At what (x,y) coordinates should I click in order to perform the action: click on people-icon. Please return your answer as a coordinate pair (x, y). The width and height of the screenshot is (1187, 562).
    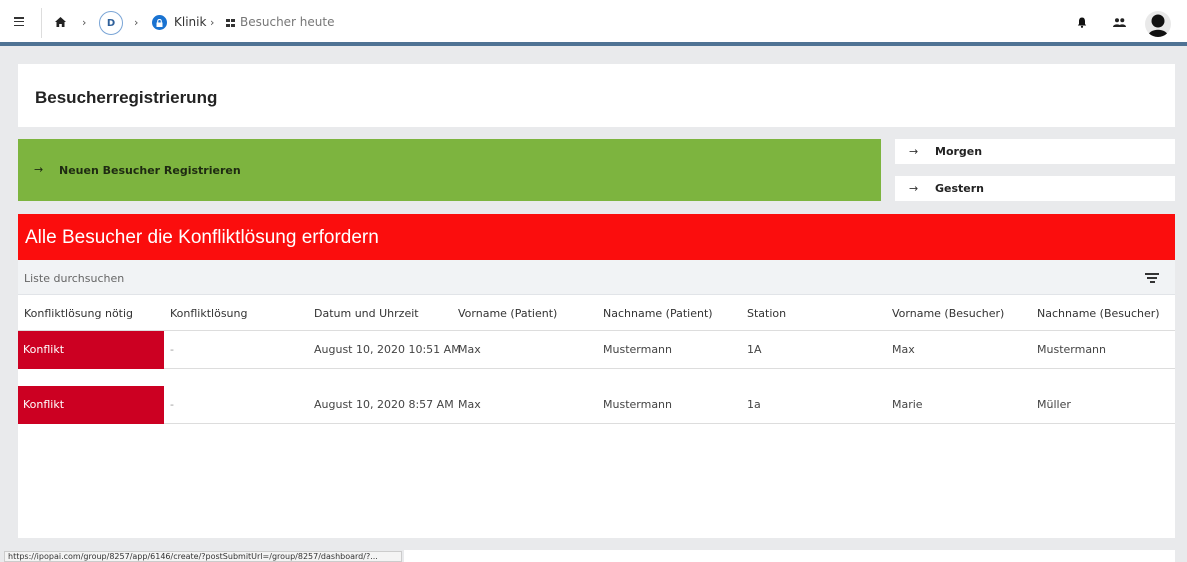
    Looking at the image, I should click on (1119, 22).